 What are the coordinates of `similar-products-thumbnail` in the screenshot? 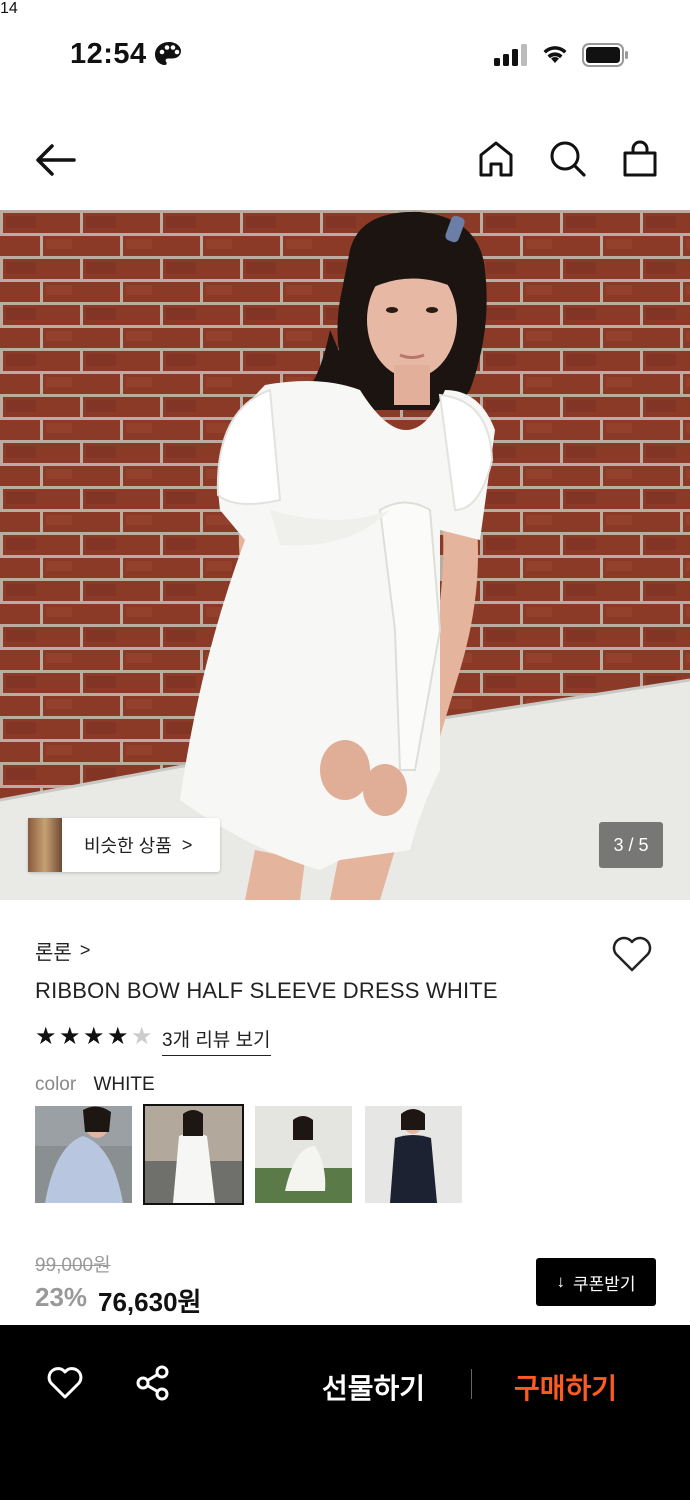 It's located at (45, 845).